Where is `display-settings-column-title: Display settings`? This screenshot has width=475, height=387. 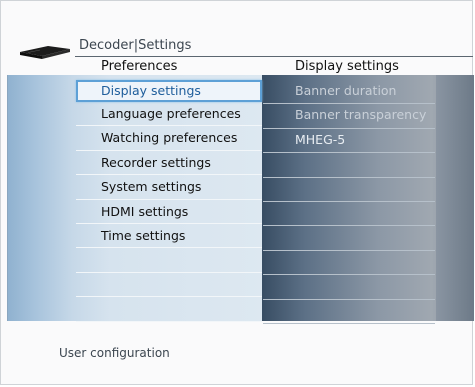 display-settings-column-title: Display settings is located at coordinates (347, 66).